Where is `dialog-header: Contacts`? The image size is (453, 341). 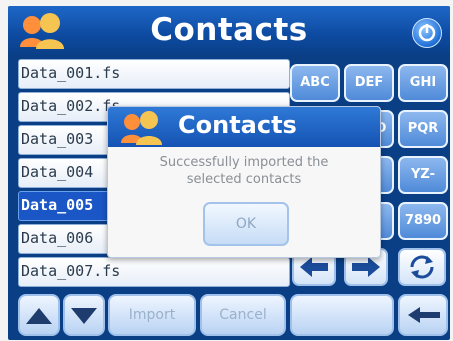
dialog-header: Contacts is located at coordinates (244, 127).